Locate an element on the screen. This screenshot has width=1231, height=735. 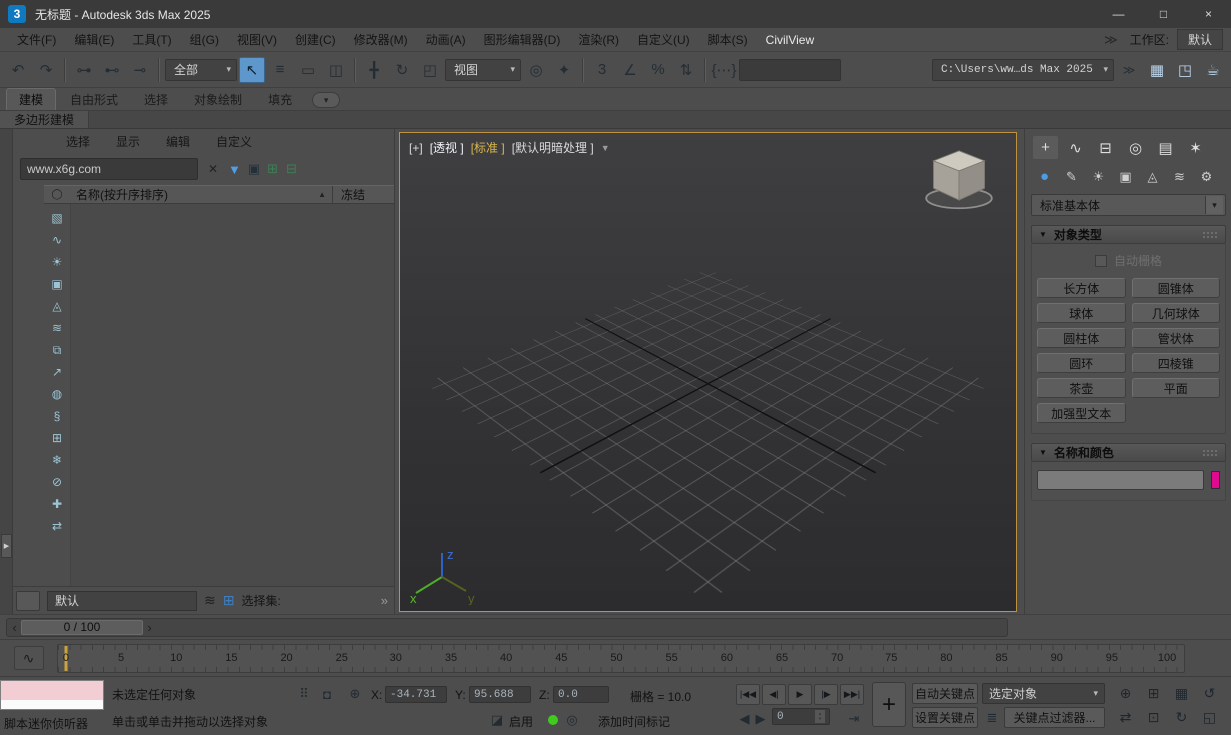
render-production-icon: ☕ is located at coordinates (1213, 70).